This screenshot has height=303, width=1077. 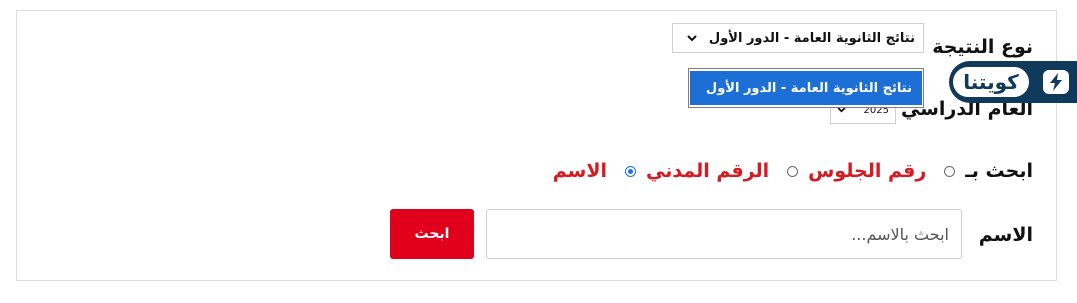 What do you see at coordinates (580, 171) in the screenshot?
I see `radio-label-name: الاسم` at bounding box center [580, 171].